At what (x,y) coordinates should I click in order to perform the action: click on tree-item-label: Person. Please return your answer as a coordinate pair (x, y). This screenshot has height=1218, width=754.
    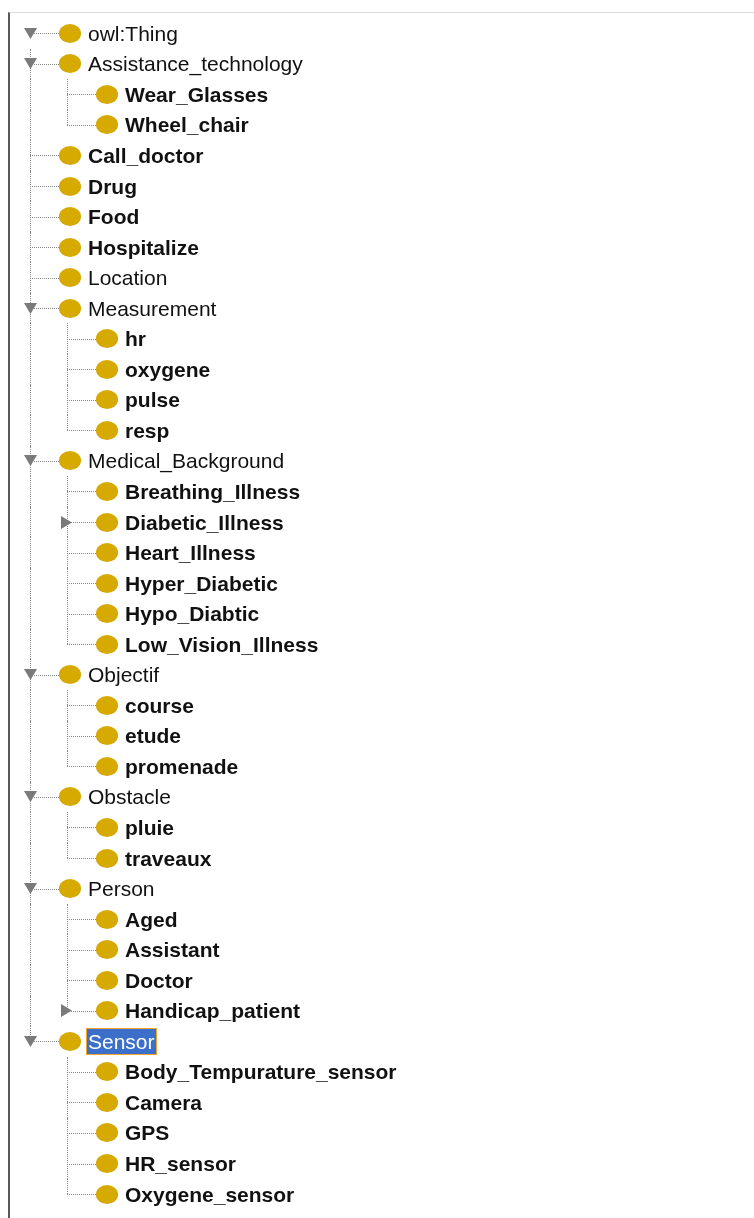
    Looking at the image, I should click on (121, 889).